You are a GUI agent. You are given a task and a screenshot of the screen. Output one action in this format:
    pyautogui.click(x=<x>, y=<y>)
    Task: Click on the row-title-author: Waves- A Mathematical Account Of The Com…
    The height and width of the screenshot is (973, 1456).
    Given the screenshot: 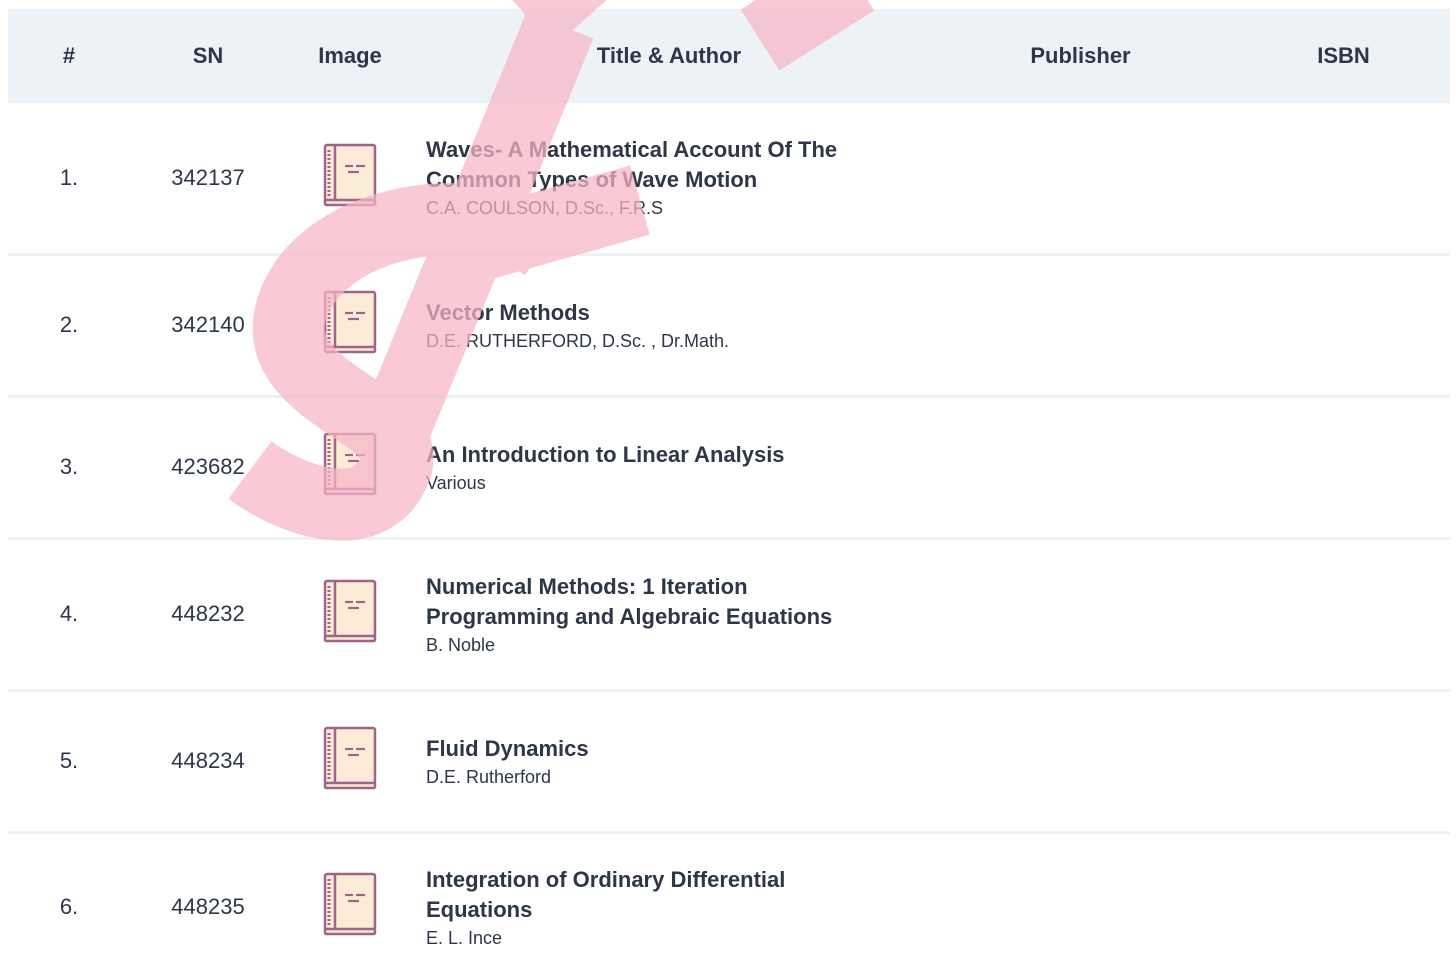 What is the action you would take?
    pyautogui.click(x=669, y=178)
    